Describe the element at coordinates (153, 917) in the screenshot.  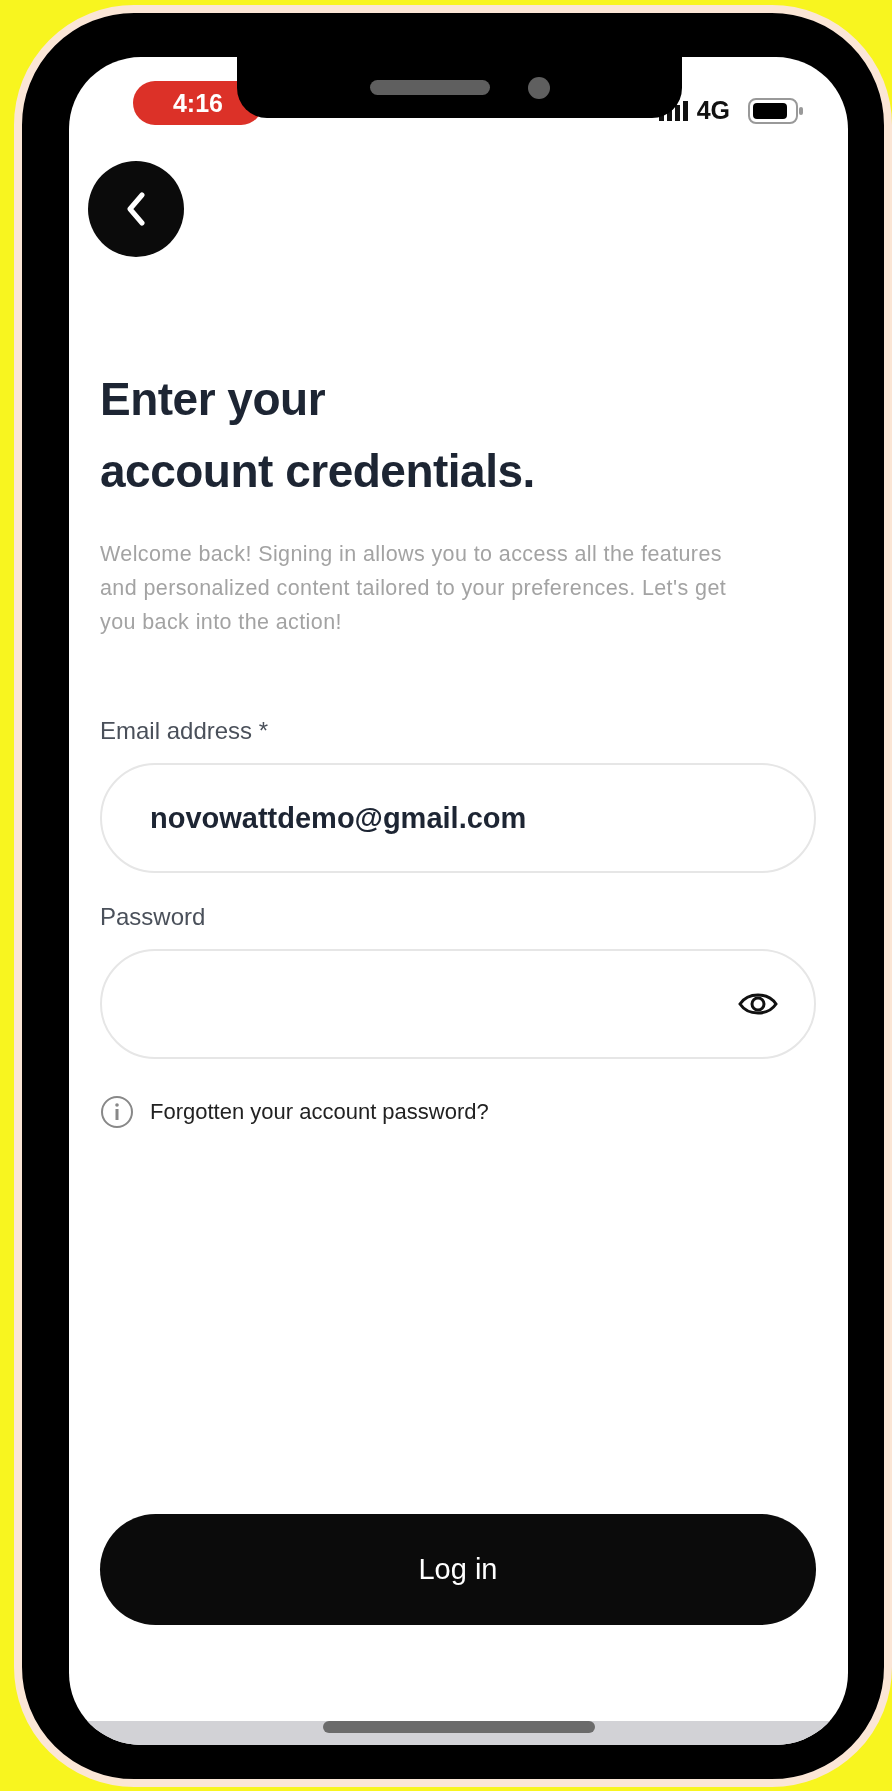
I see `password-label: Password` at that location.